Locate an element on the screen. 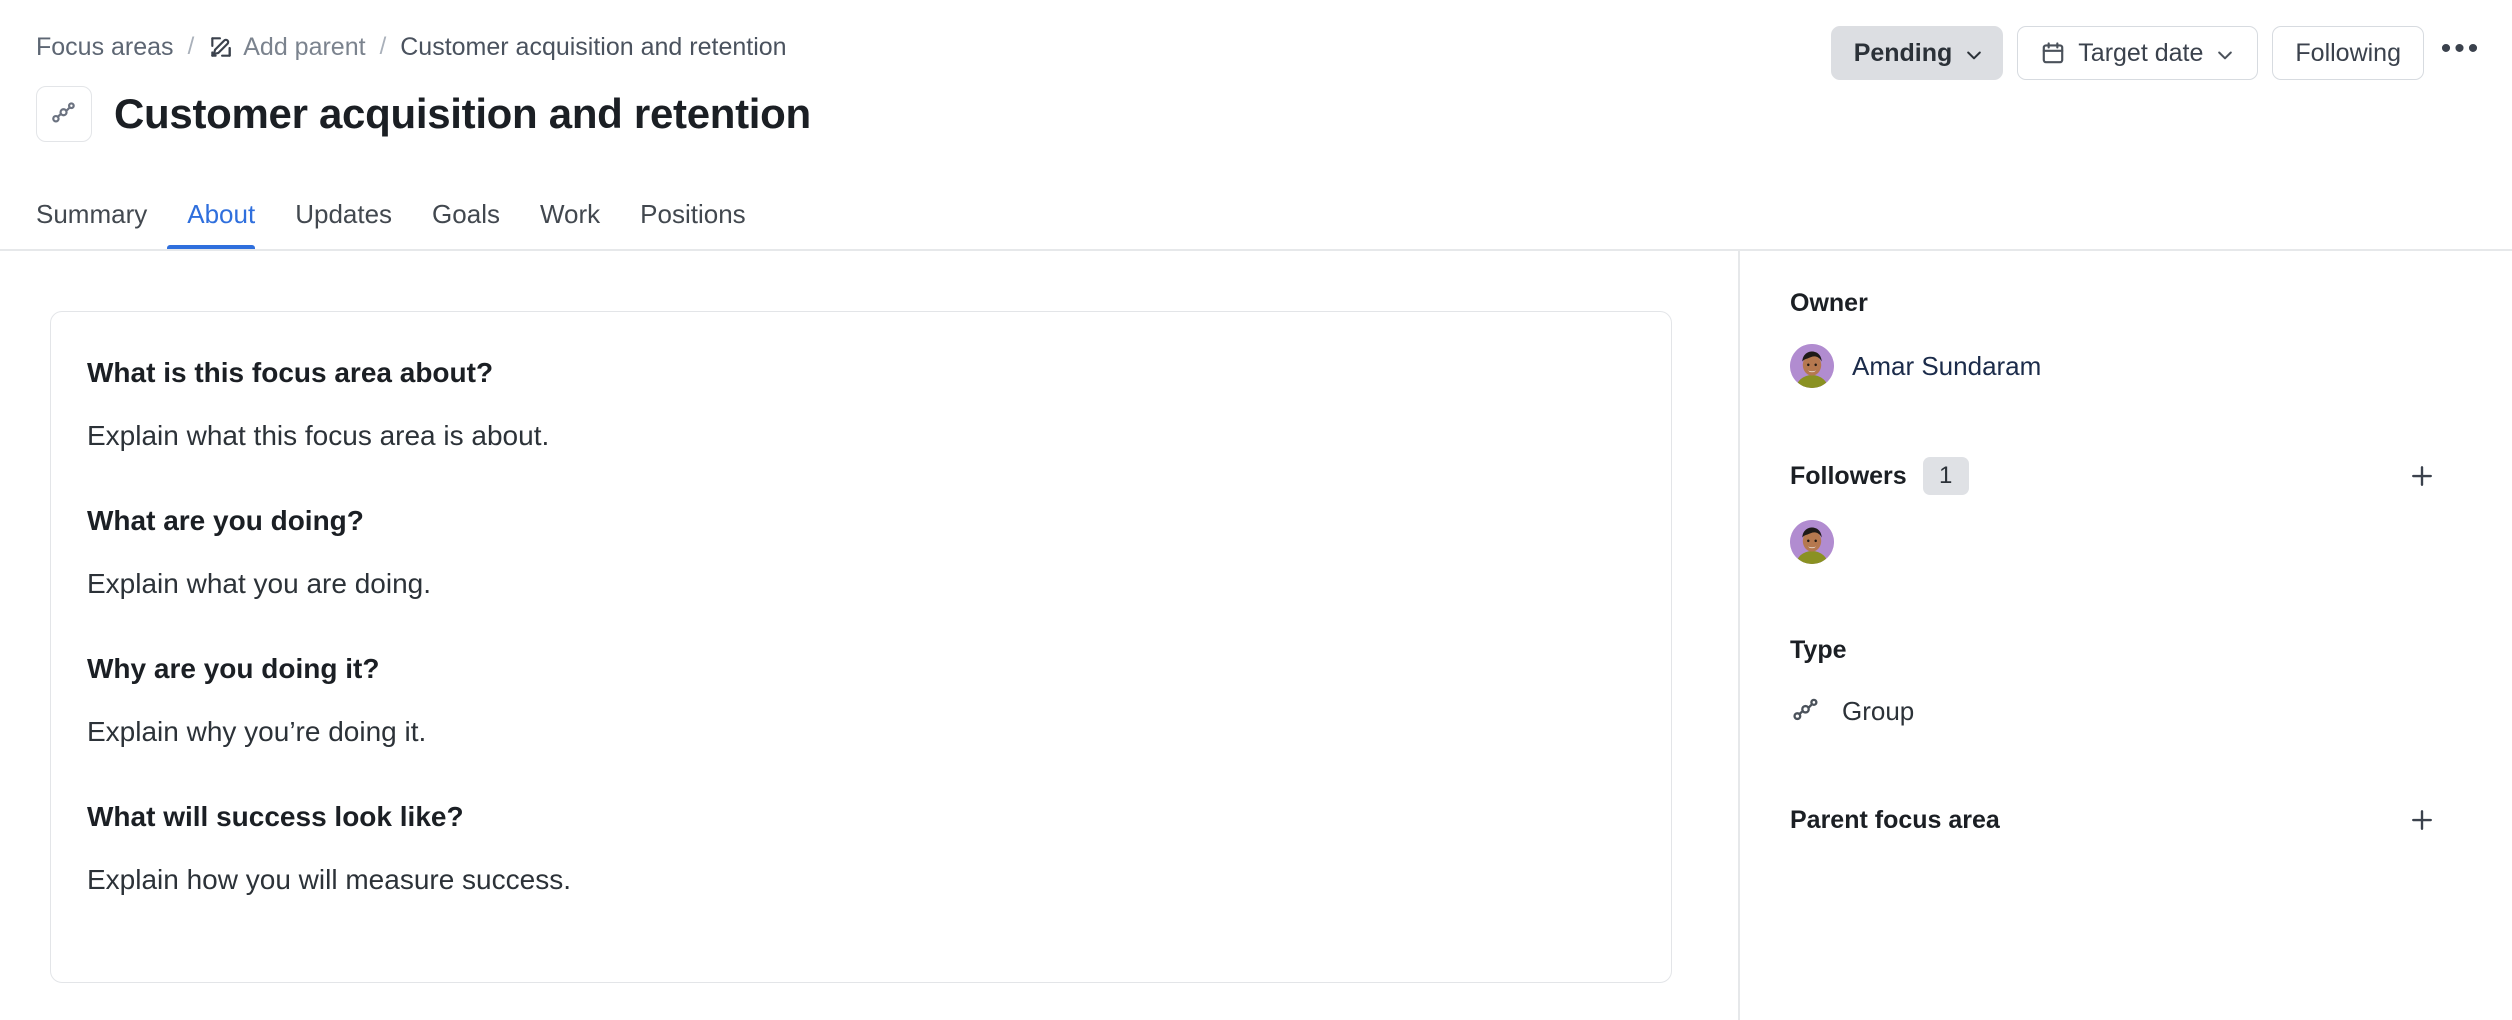 The height and width of the screenshot is (1020, 2512). owner-name: Amar Sundaram is located at coordinates (1947, 365).